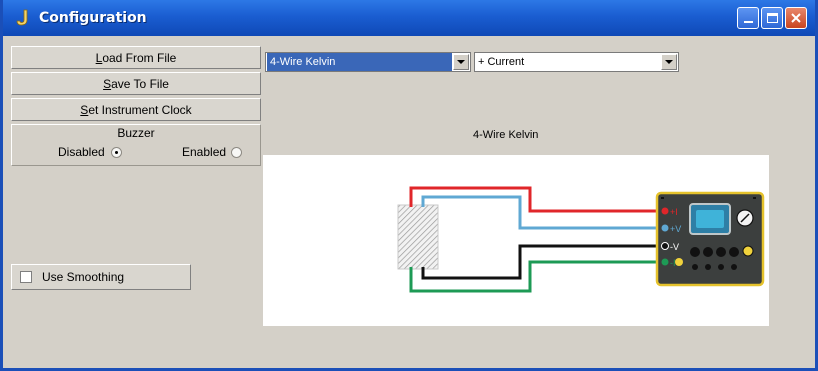 The width and height of the screenshot is (818, 371). I want to click on close-button, so click(796, 18).